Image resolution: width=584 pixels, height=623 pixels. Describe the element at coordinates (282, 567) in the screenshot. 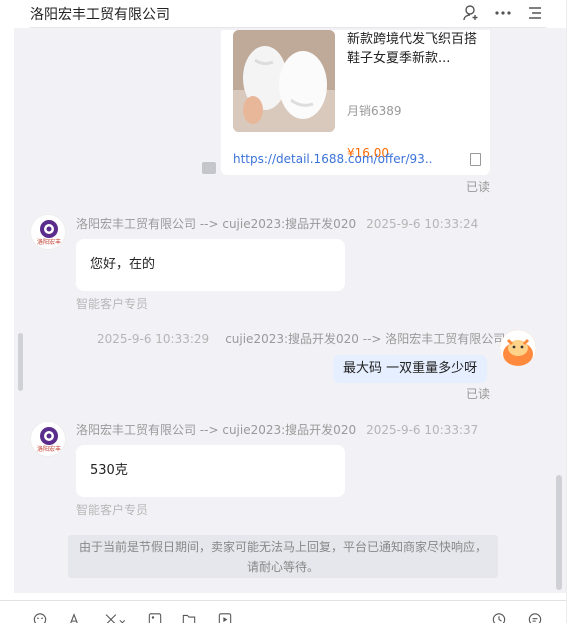

I see `notice-line-2: 请耐心等待。` at that location.